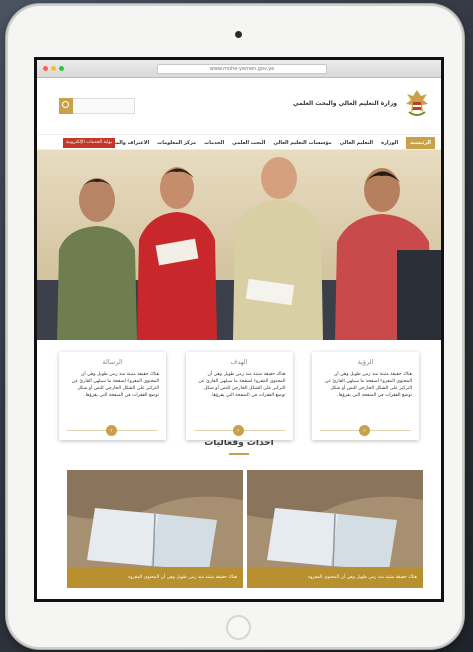  I want to click on card-title: الهدف, so click(239, 362).